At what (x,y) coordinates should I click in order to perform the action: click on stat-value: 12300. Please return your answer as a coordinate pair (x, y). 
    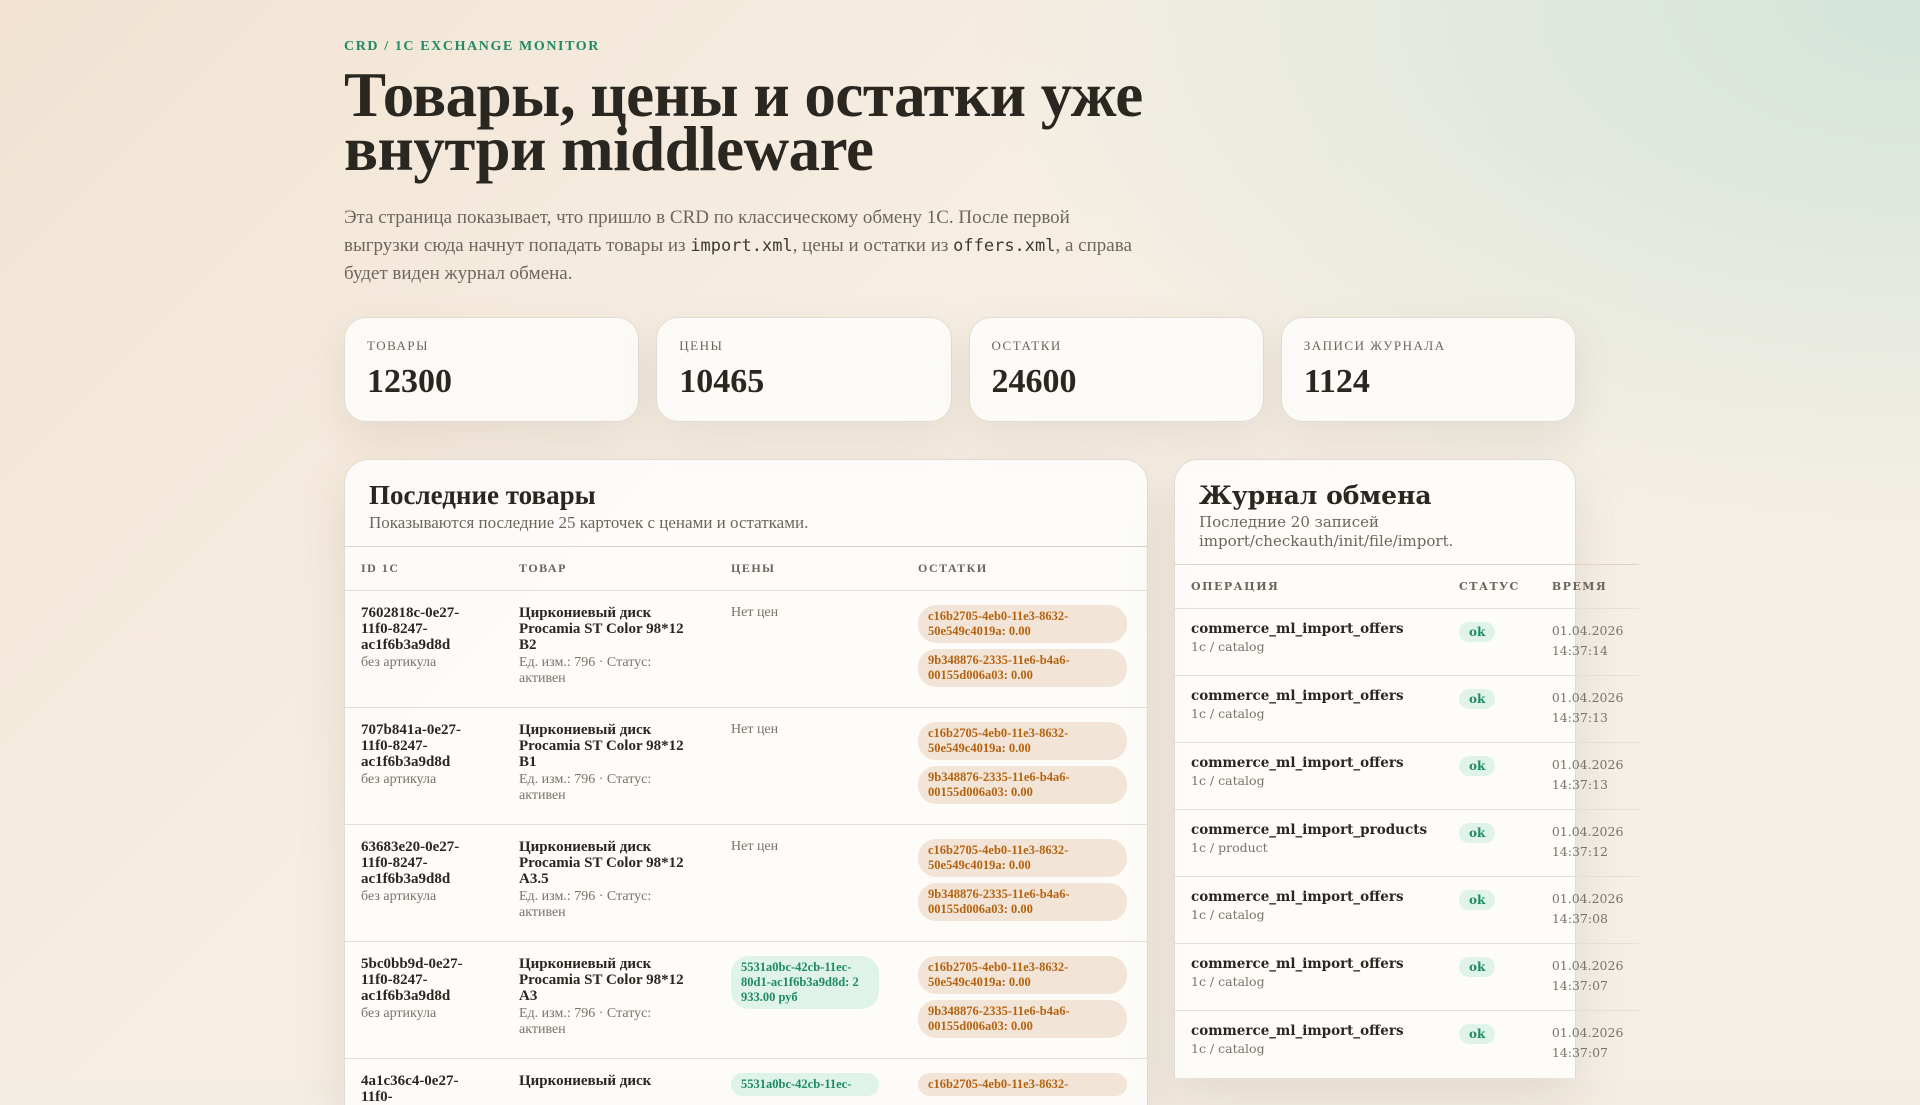
    Looking at the image, I should click on (491, 382).